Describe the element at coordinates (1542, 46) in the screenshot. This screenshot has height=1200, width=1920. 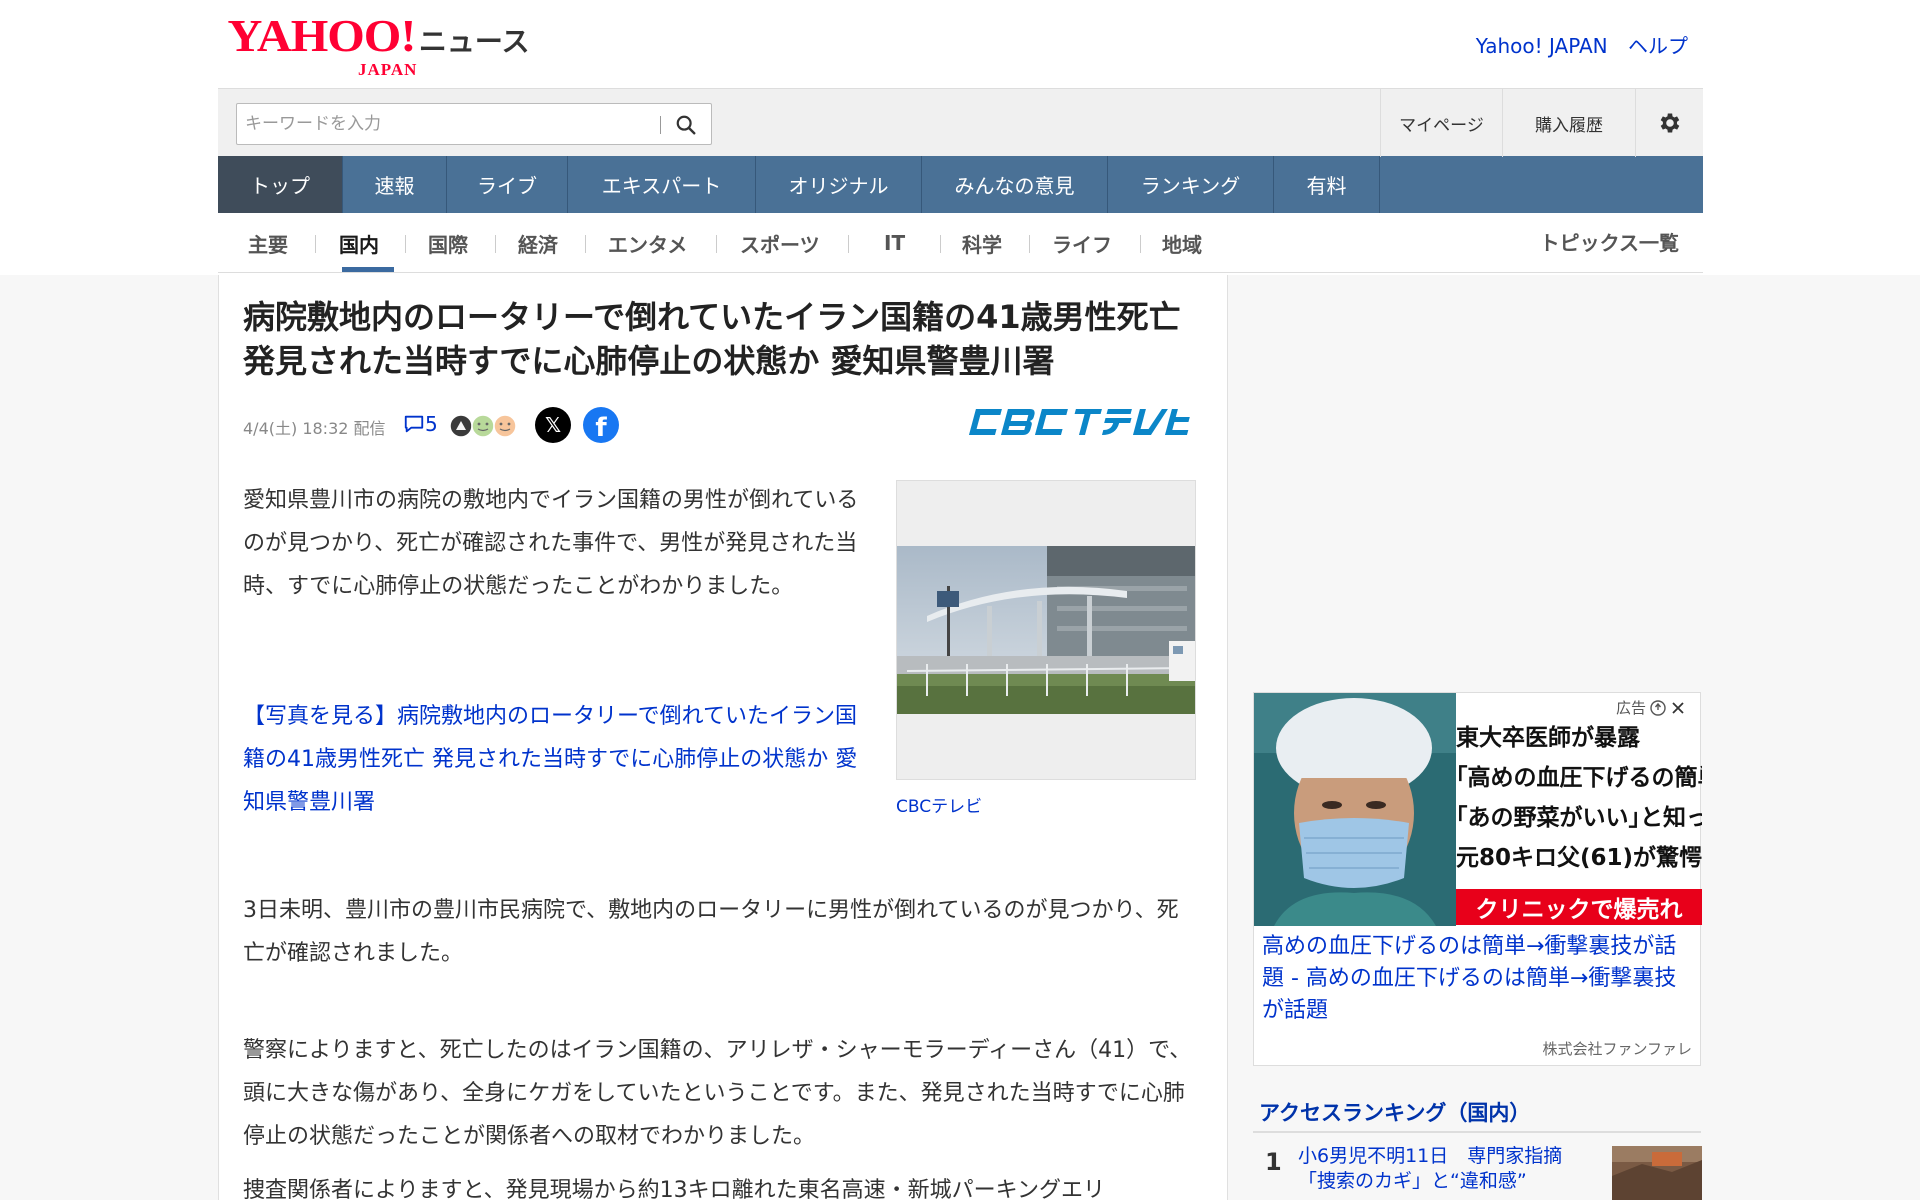
I see `yahoo-japan-link: Yahoo! JAPAN` at that location.